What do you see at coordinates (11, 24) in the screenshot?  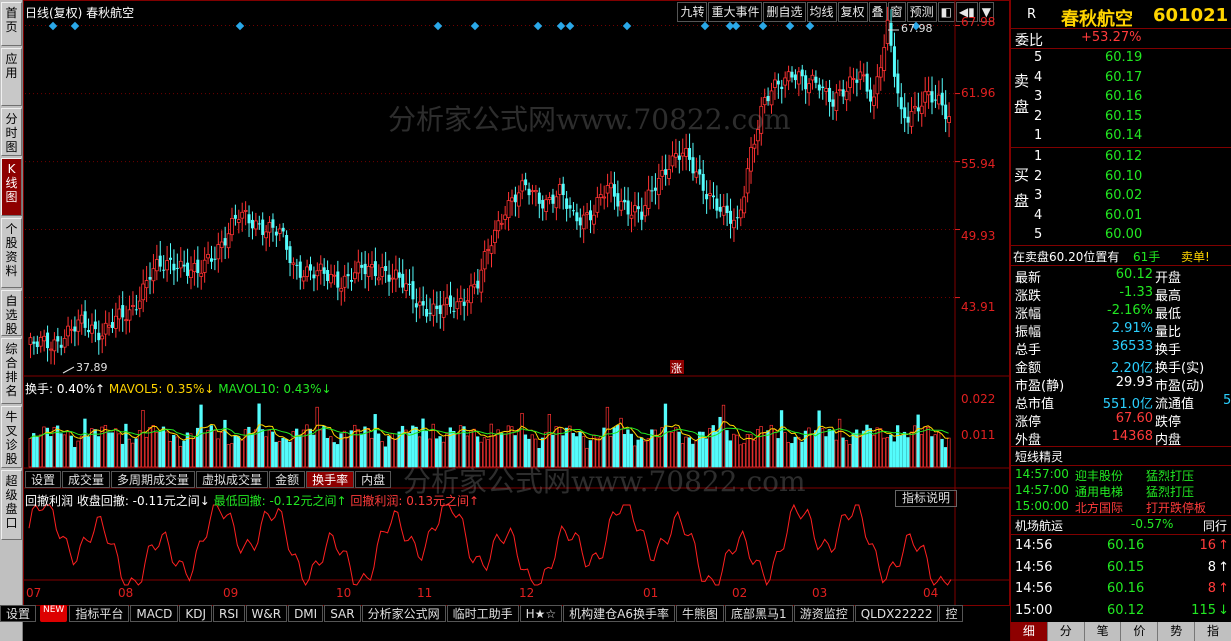 I see `left-tab-0: 首页` at bounding box center [11, 24].